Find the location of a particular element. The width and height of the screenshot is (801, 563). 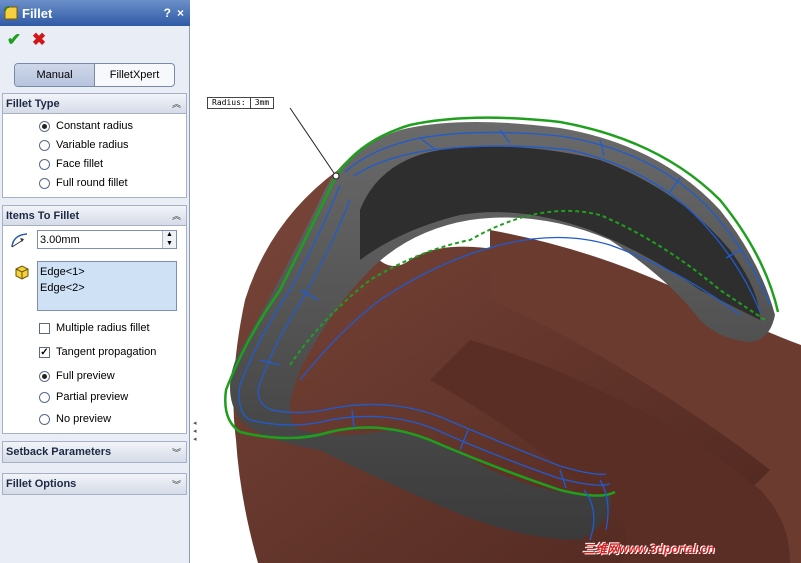

ok-cancel-row: ✔ ✖ is located at coordinates (25, 40).